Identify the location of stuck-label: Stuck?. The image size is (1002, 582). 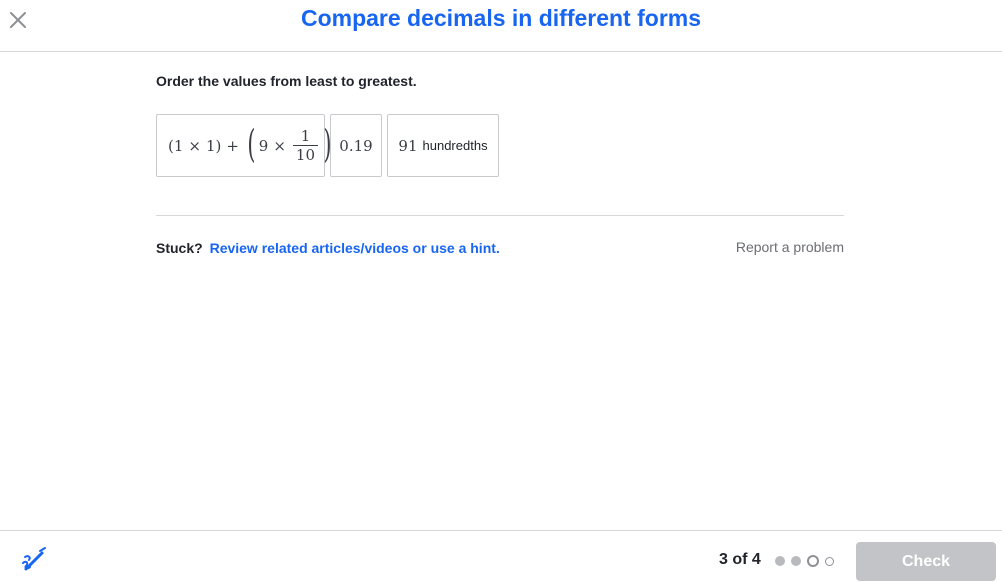
(179, 248).